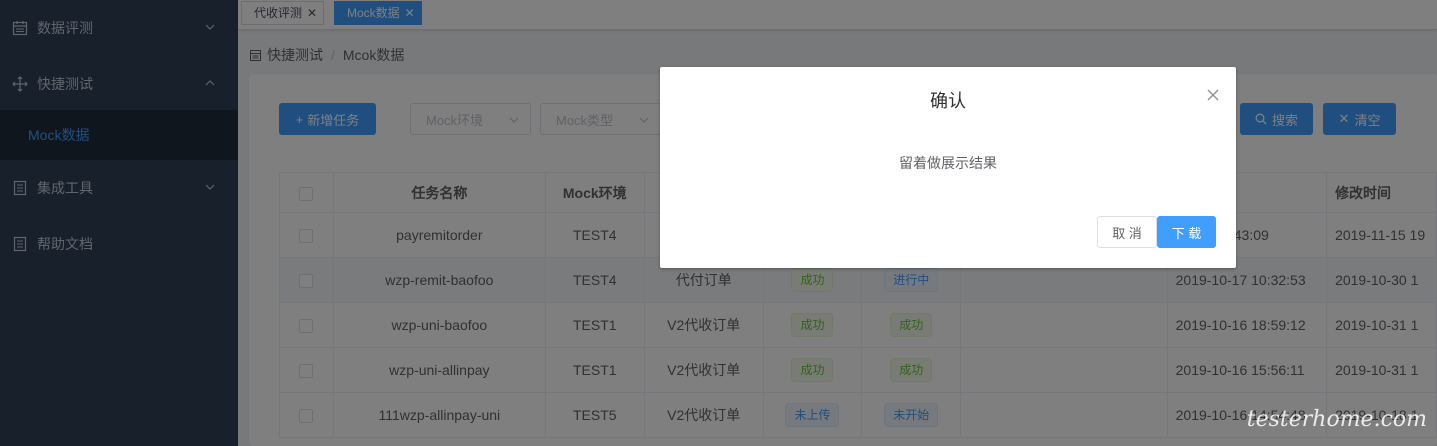  Describe the element at coordinates (1127, 232) in the screenshot. I see `cancel-button: 取 消` at that location.